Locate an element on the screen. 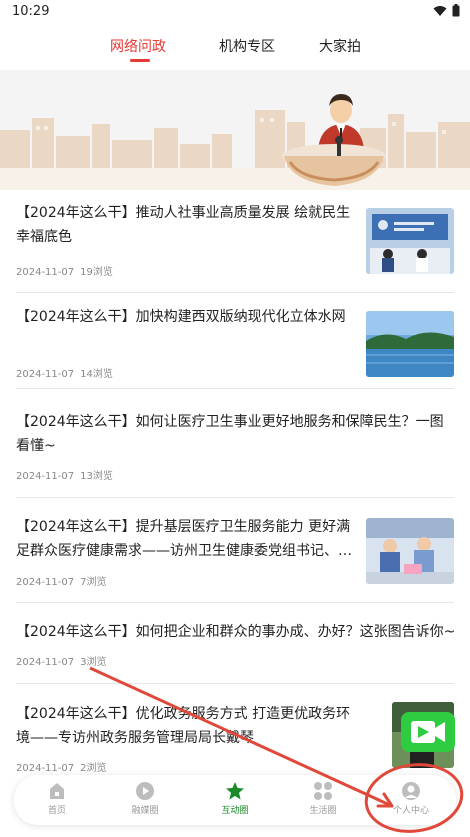  article-meta: 2024-11-07 14浏览 is located at coordinates (64, 372).